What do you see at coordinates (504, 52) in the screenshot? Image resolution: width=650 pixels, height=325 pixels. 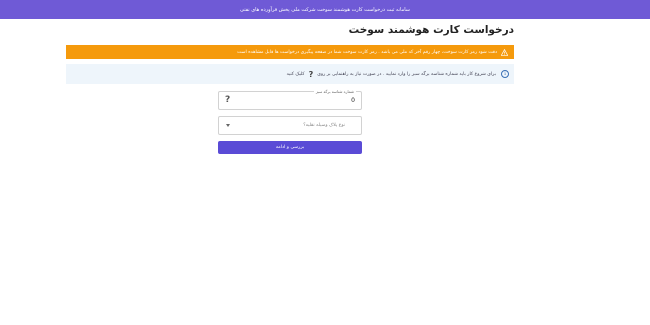 I see `warning-triangle-icon` at bounding box center [504, 52].